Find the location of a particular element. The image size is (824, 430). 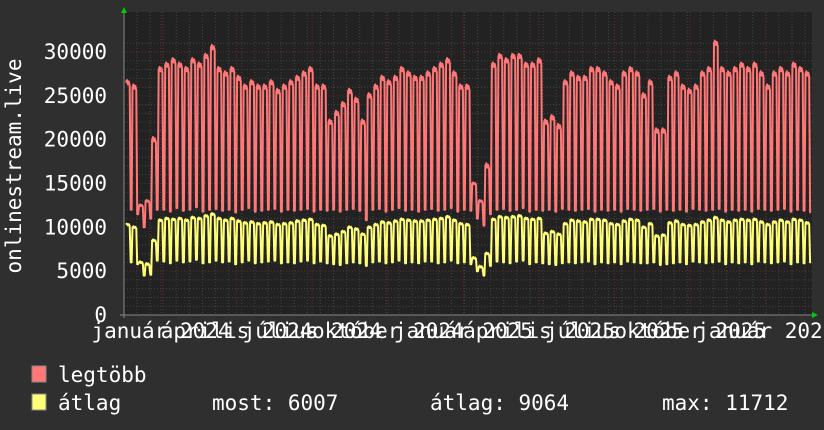

y-tick-label: 20000 is located at coordinates (75, 140).